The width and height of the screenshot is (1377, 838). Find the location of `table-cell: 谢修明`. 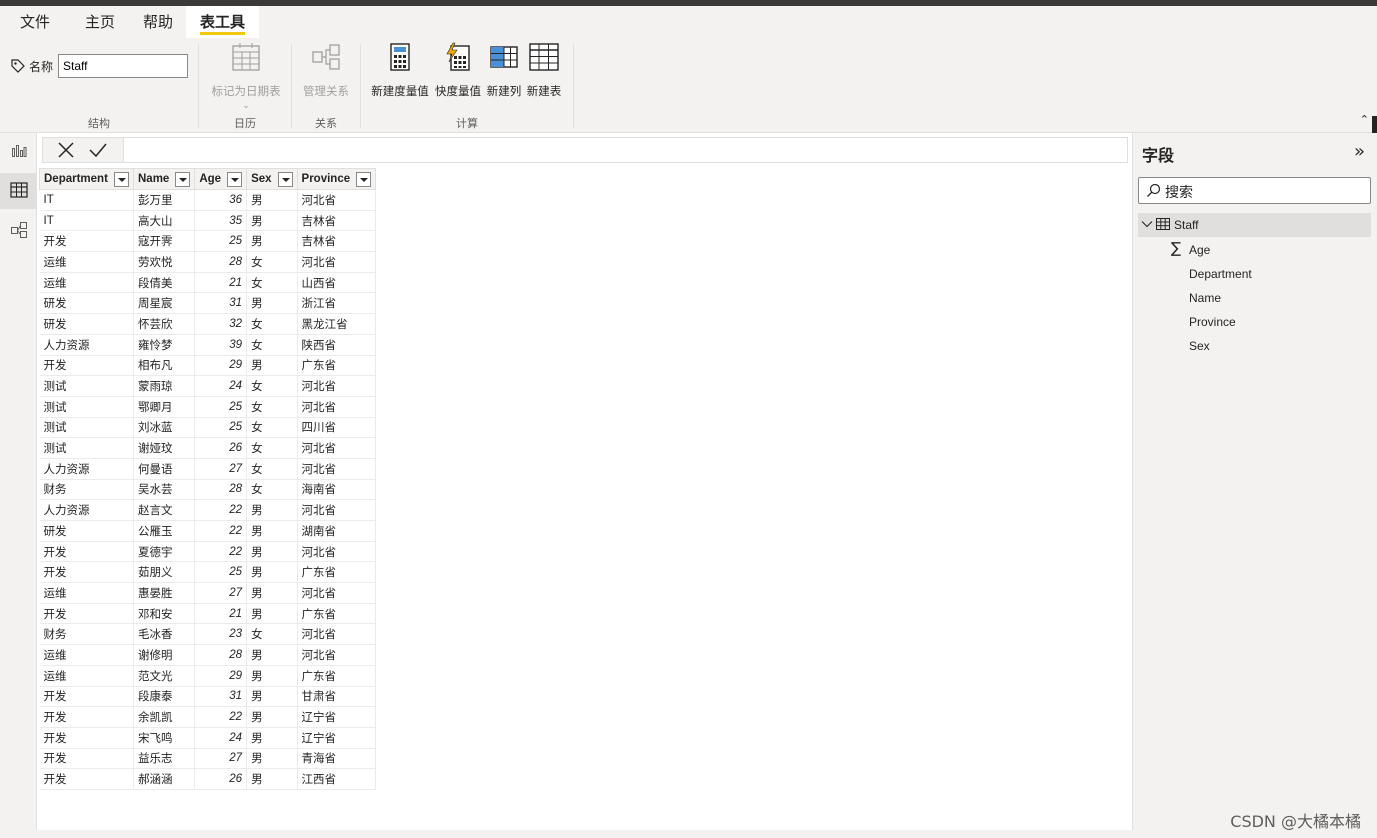

table-cell: 谢修明 is located at coordinates (164, 655).